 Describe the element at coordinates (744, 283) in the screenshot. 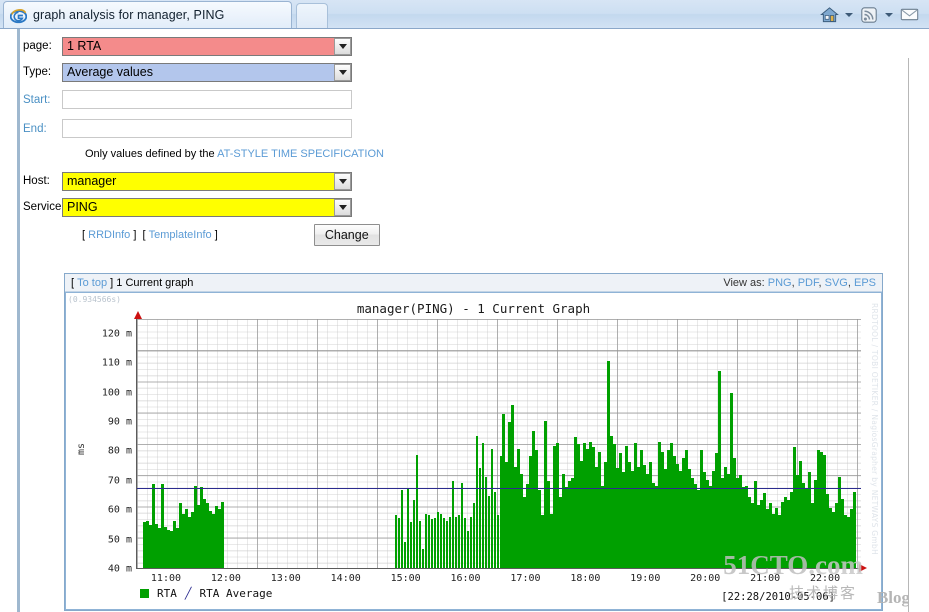

I see `view-as-label: View as:` at that location.